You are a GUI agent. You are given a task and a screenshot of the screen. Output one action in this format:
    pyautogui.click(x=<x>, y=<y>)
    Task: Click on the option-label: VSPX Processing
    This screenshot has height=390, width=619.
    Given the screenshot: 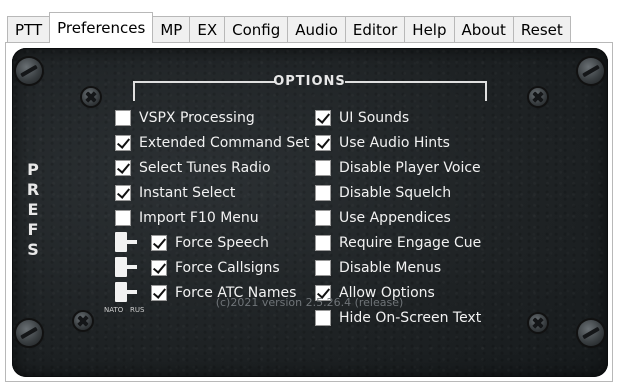 What is the action you would take?
    pyautogui.click(x=197, y=118)
    